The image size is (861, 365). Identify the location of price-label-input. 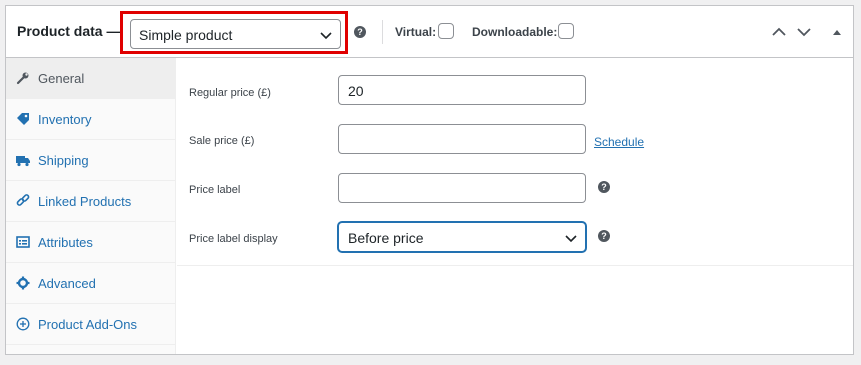
(462, 188).